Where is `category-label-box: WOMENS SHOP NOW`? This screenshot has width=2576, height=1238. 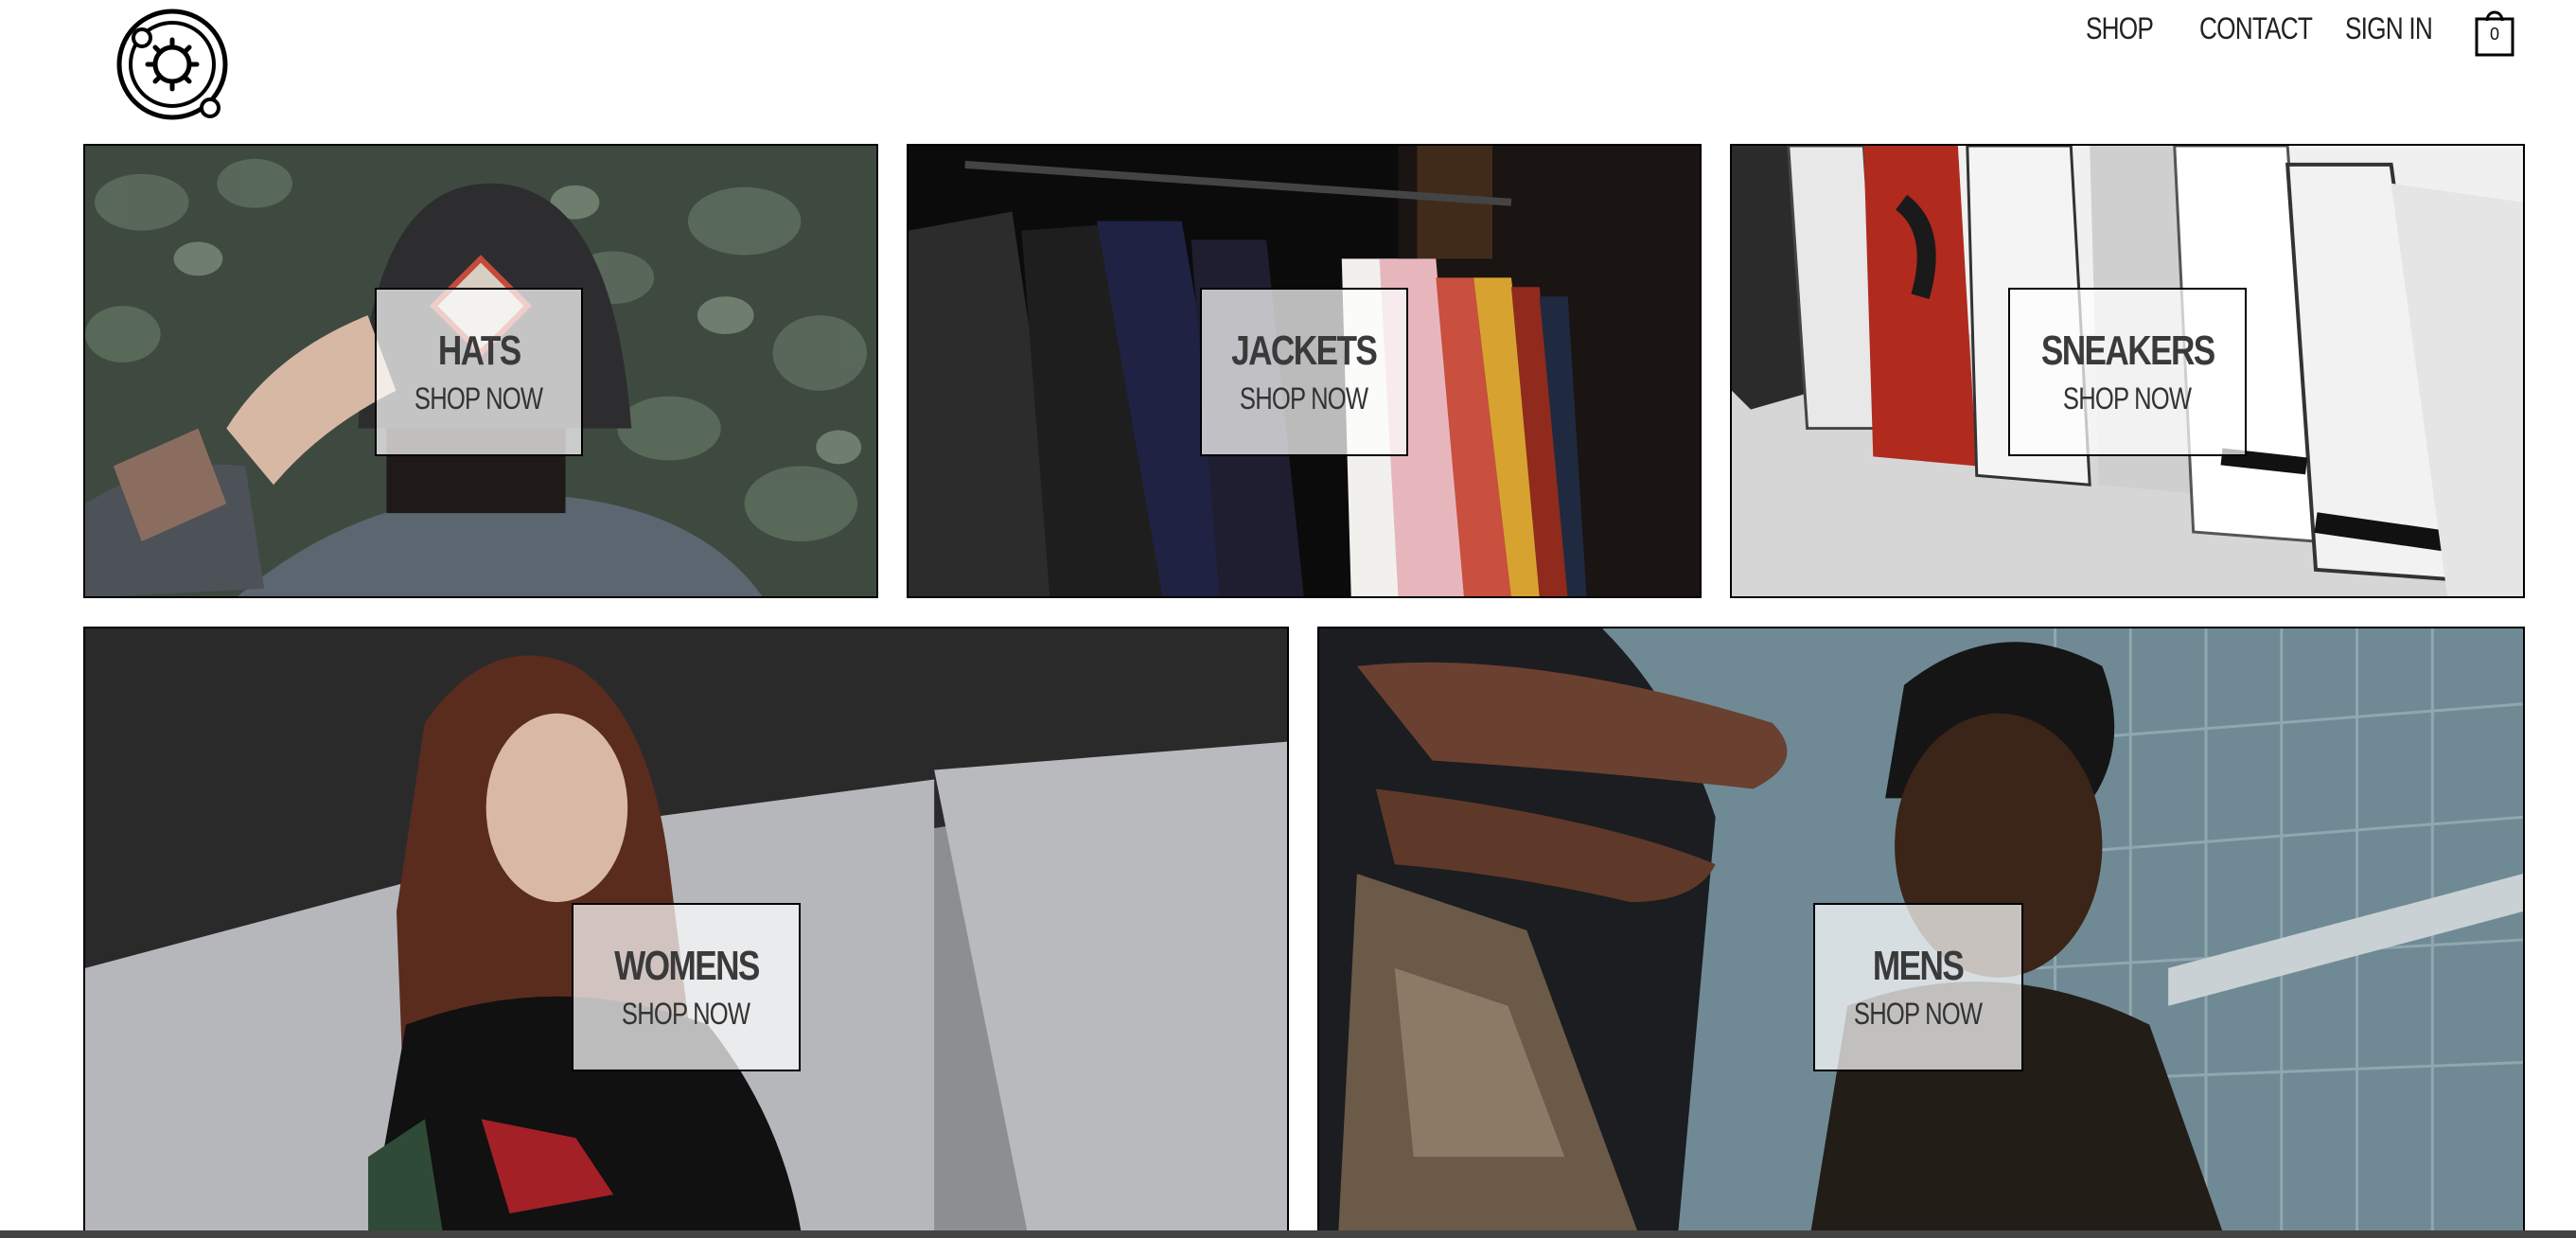
category-label-box: WOMENS SHOP NOW is located at coordinates (686, 987).